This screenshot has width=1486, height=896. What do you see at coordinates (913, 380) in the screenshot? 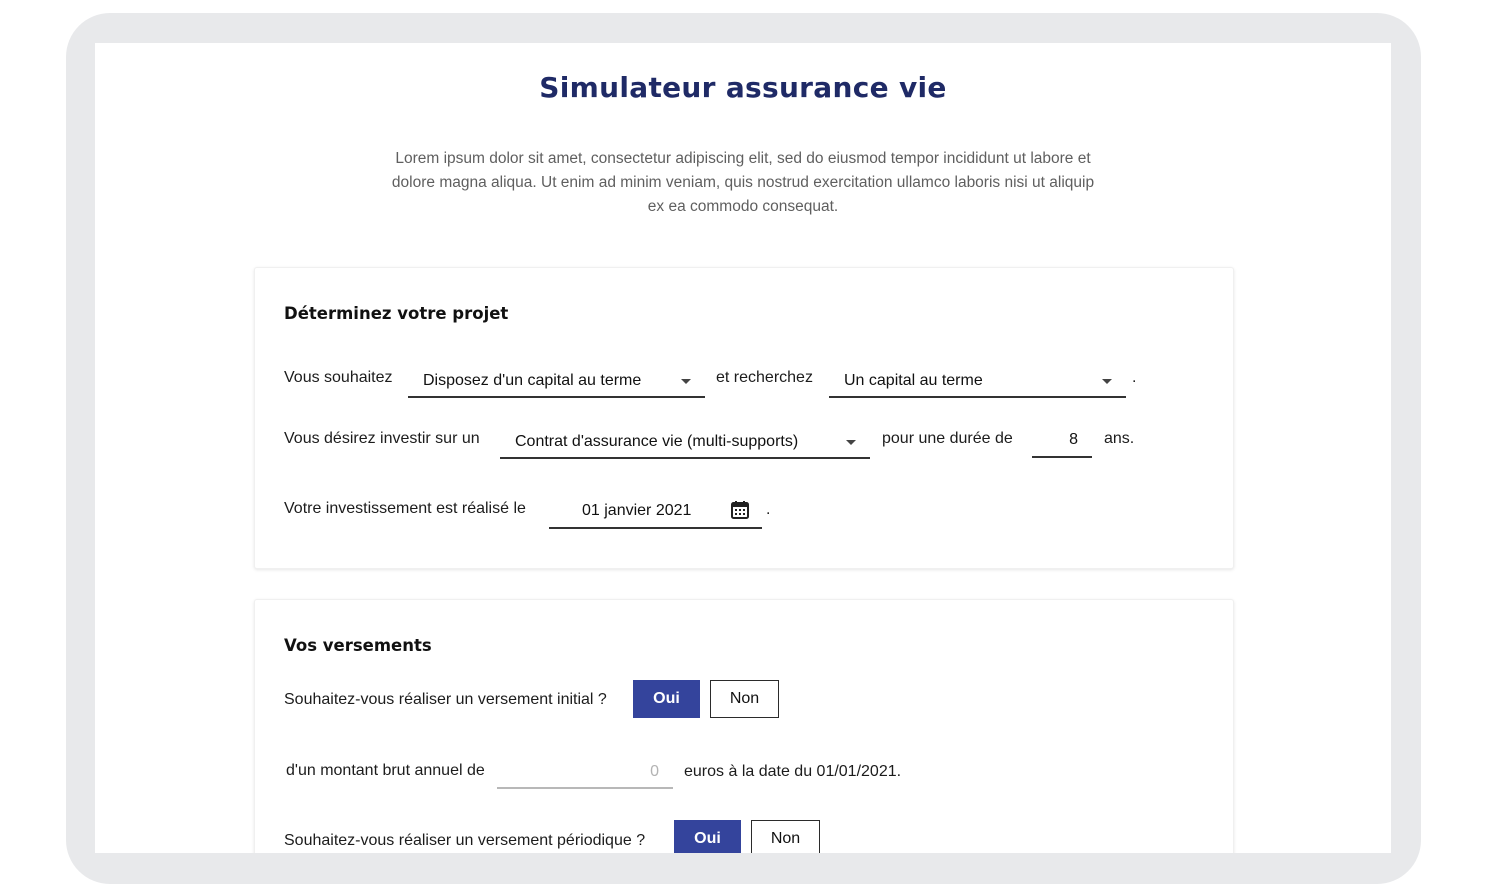
I see `recherche-value: Un capital au terme` at bounding box center [913, 380].